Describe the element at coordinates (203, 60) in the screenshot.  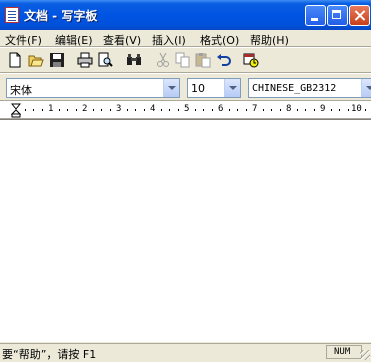
I see `paste-icon` at that location.